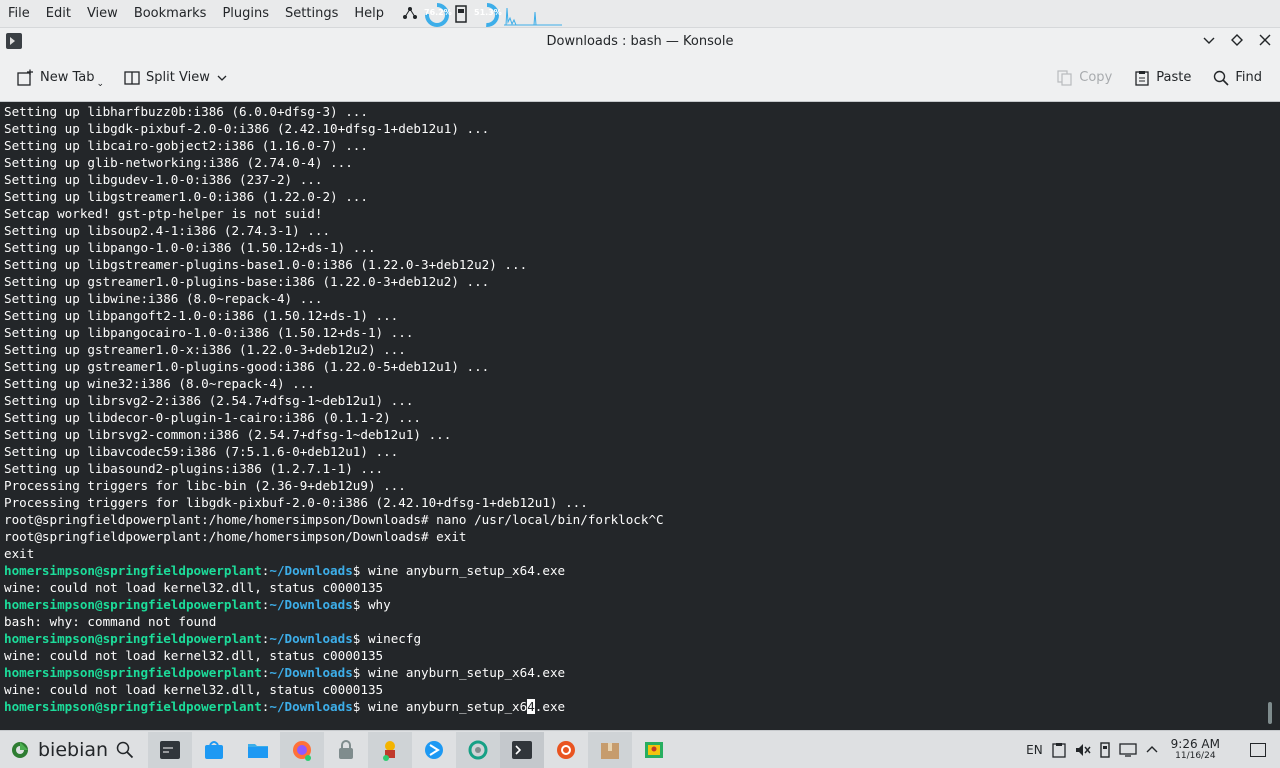  Describe the element at coordinates (19, 553) in the screenshot. I see `terminal-line: exit` at that location.